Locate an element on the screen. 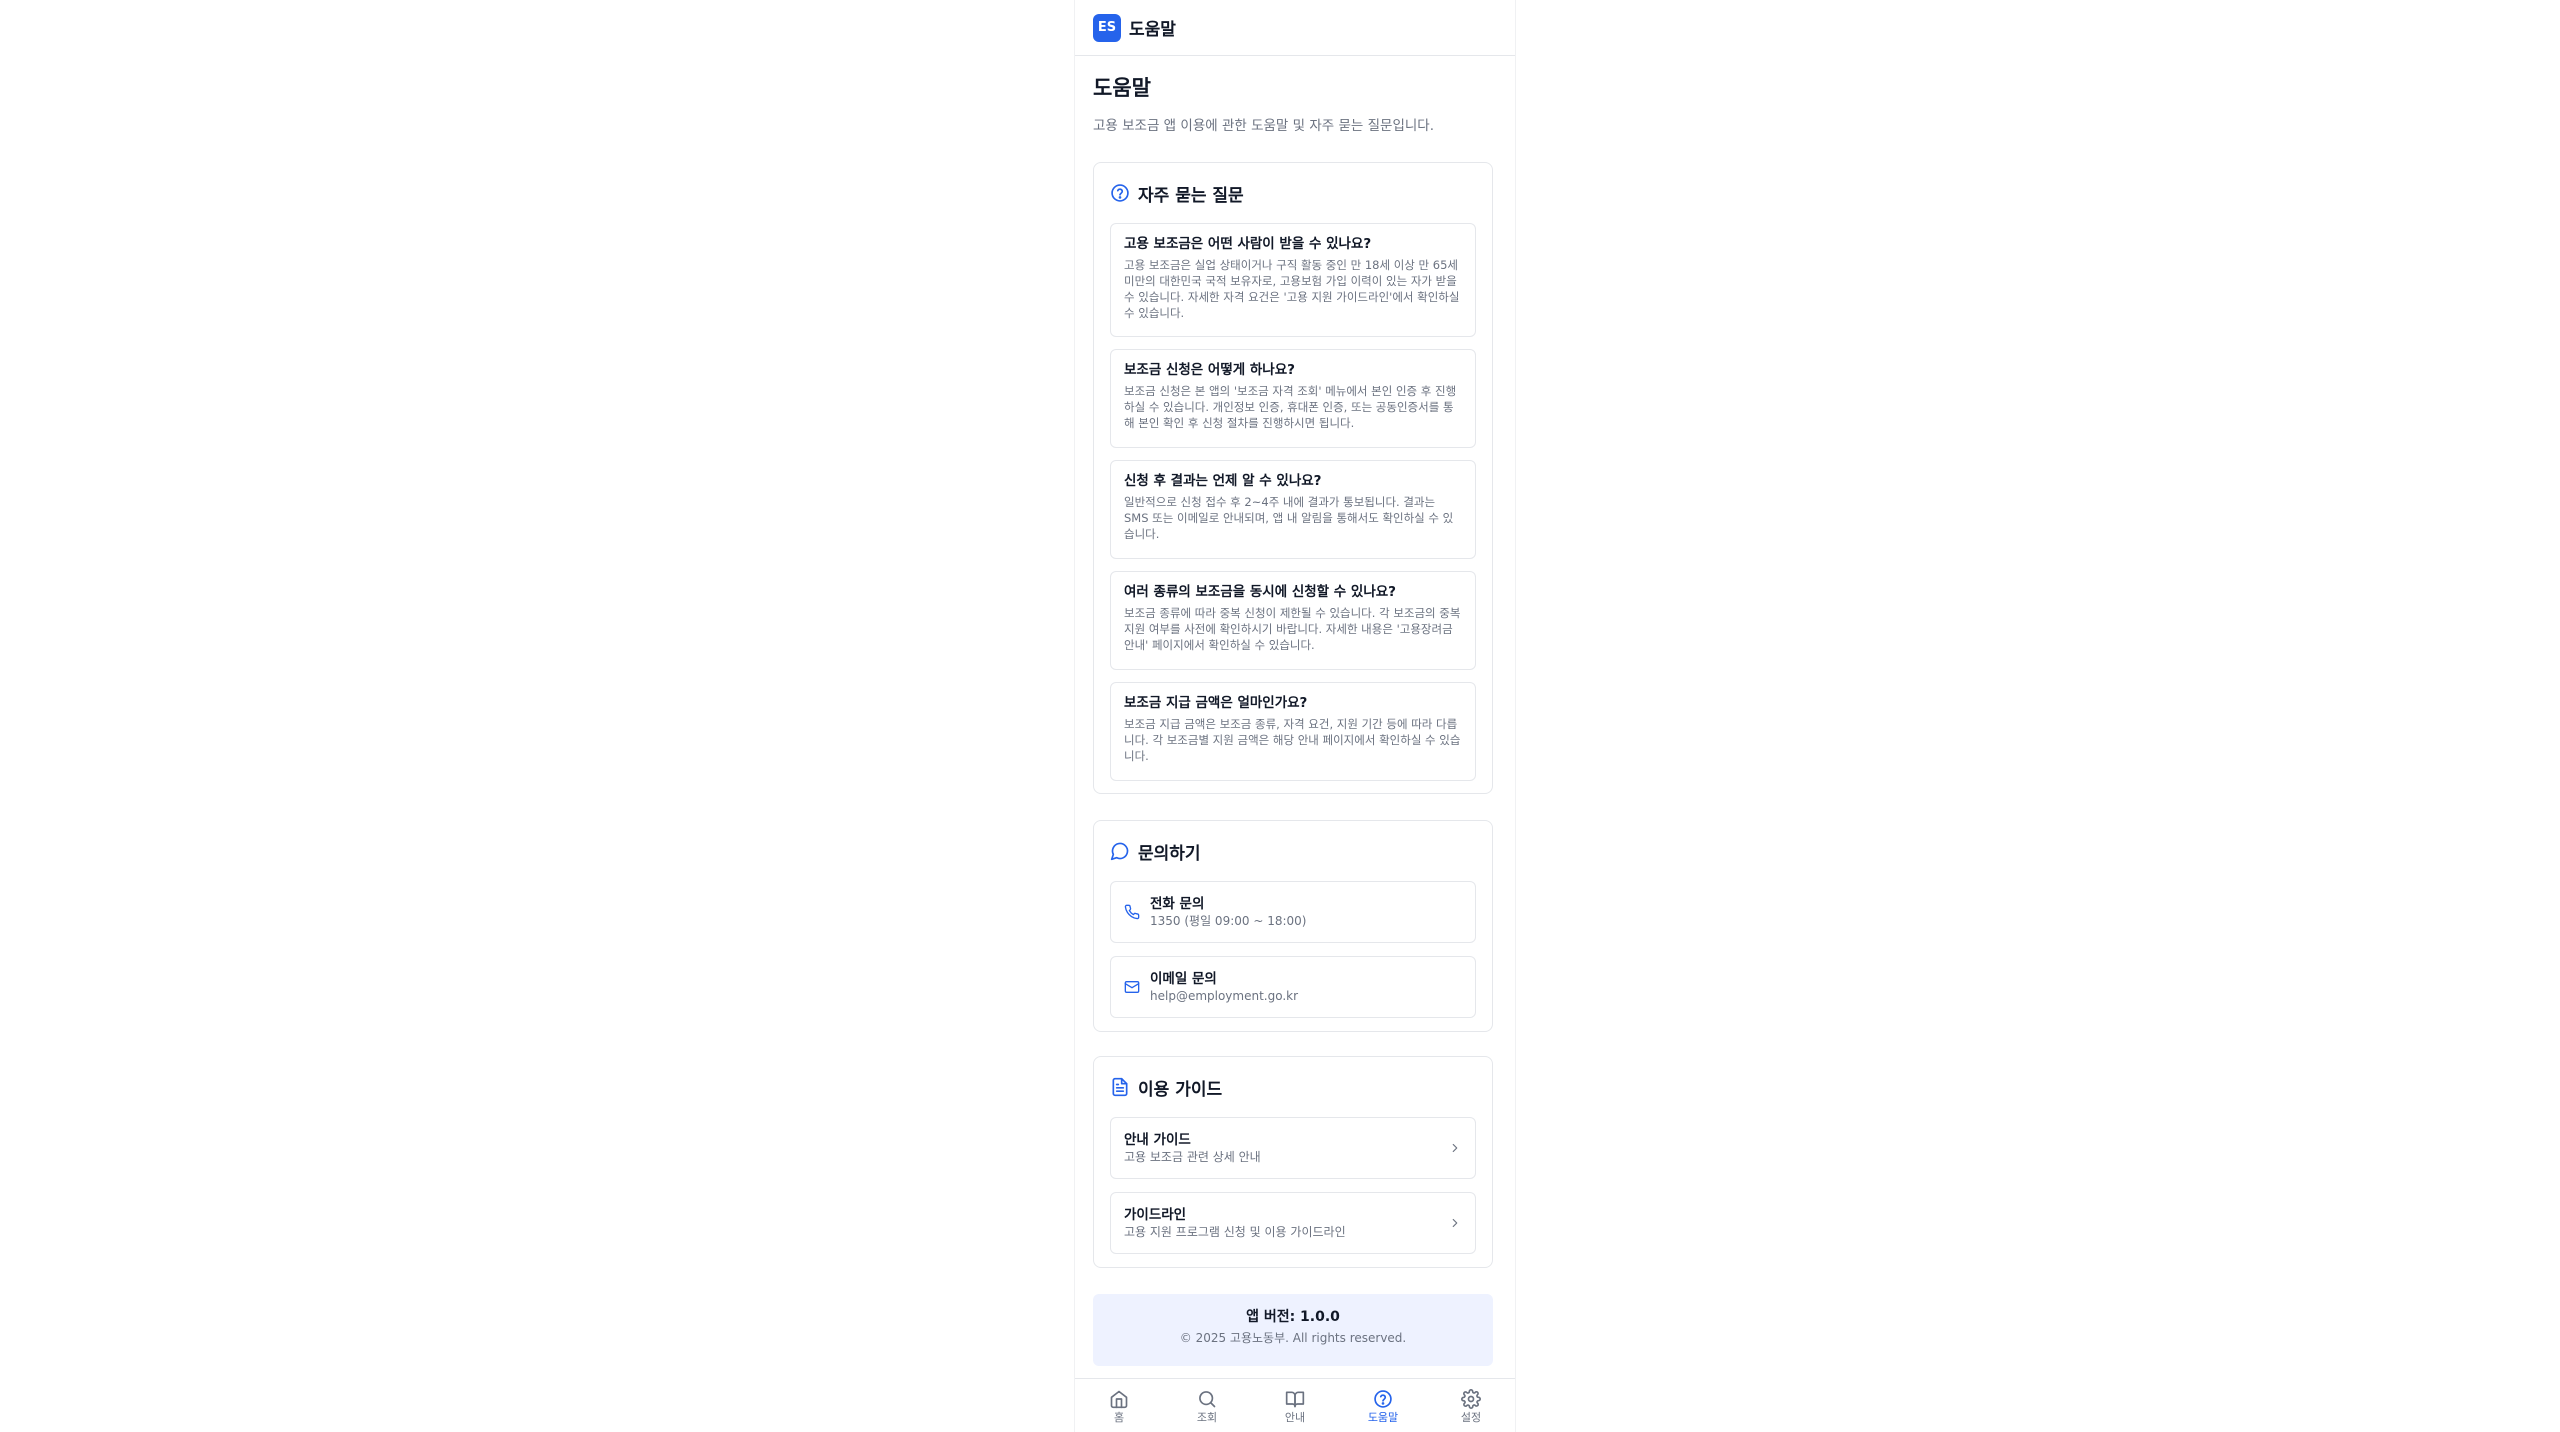 The image size is (2560, 1432). help-icon is located at coordinates (1383, 1399).